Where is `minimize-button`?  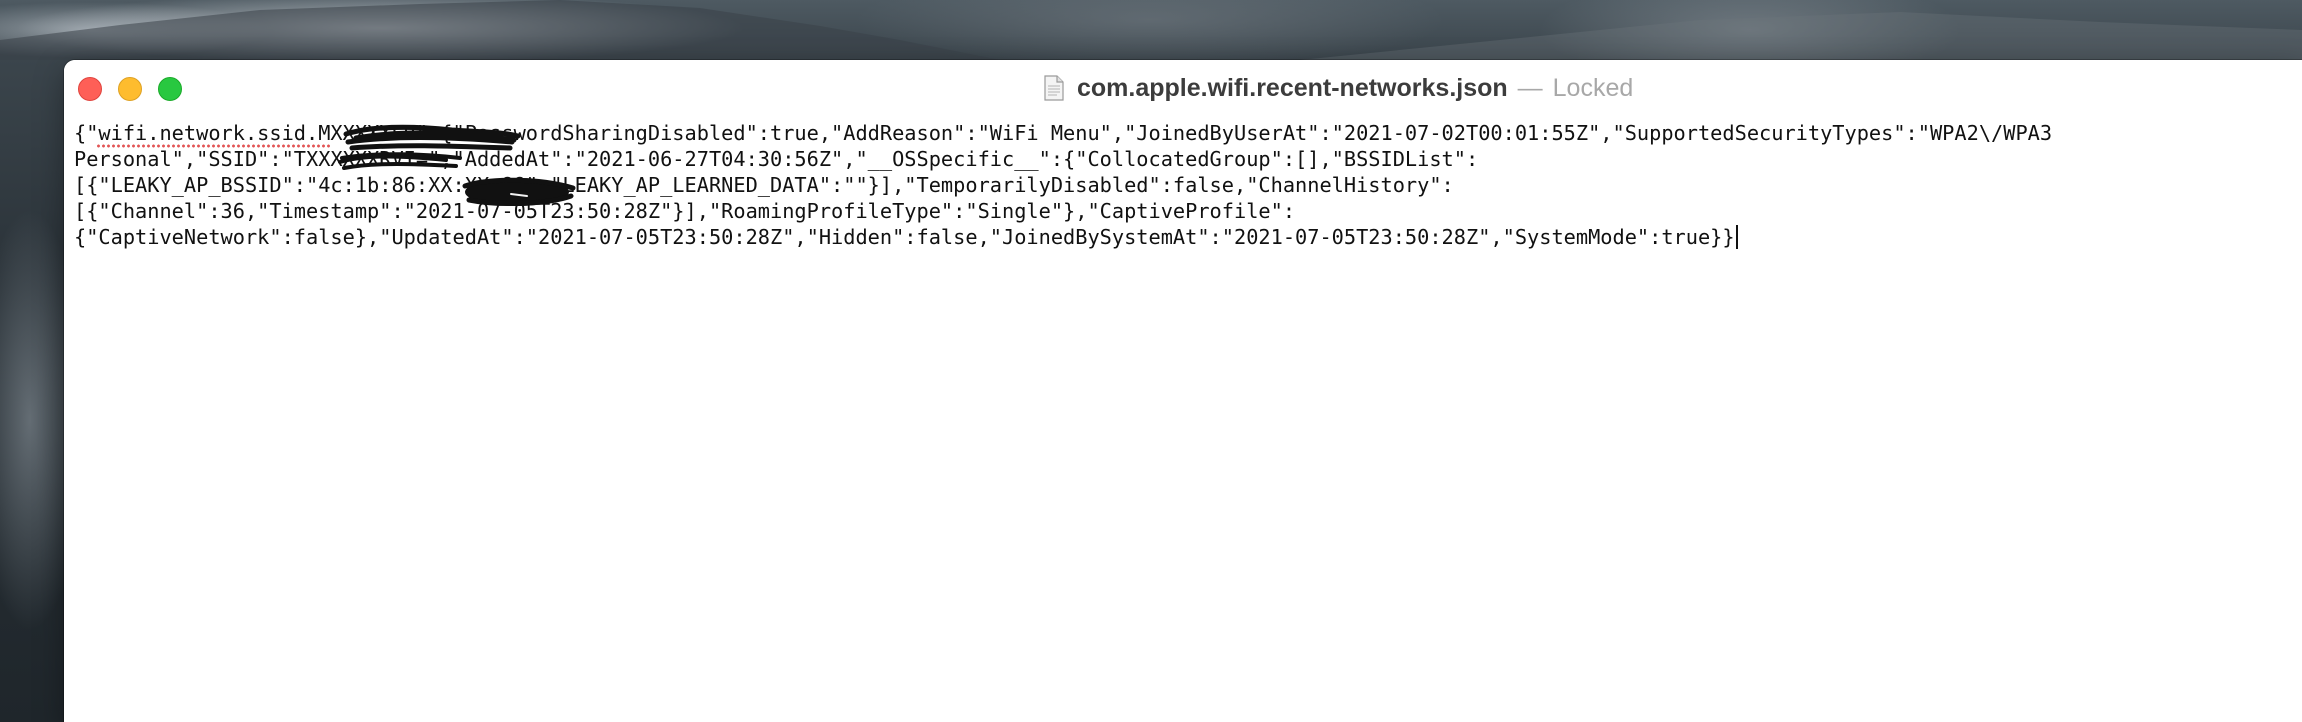
minimize-button is located at coordinates (130, 89).